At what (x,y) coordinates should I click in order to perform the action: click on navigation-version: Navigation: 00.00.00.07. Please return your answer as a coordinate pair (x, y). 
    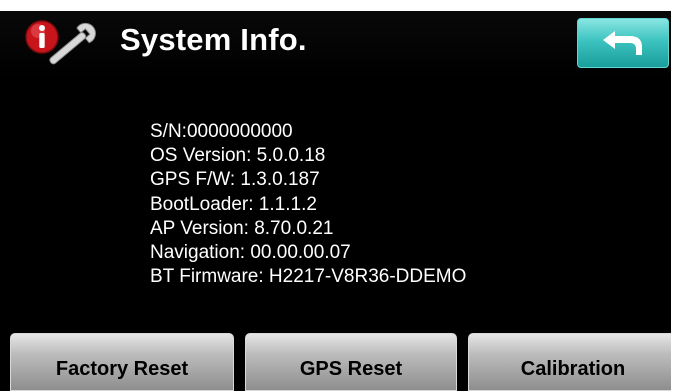
    Looking at the image, I should click on (250, 253).